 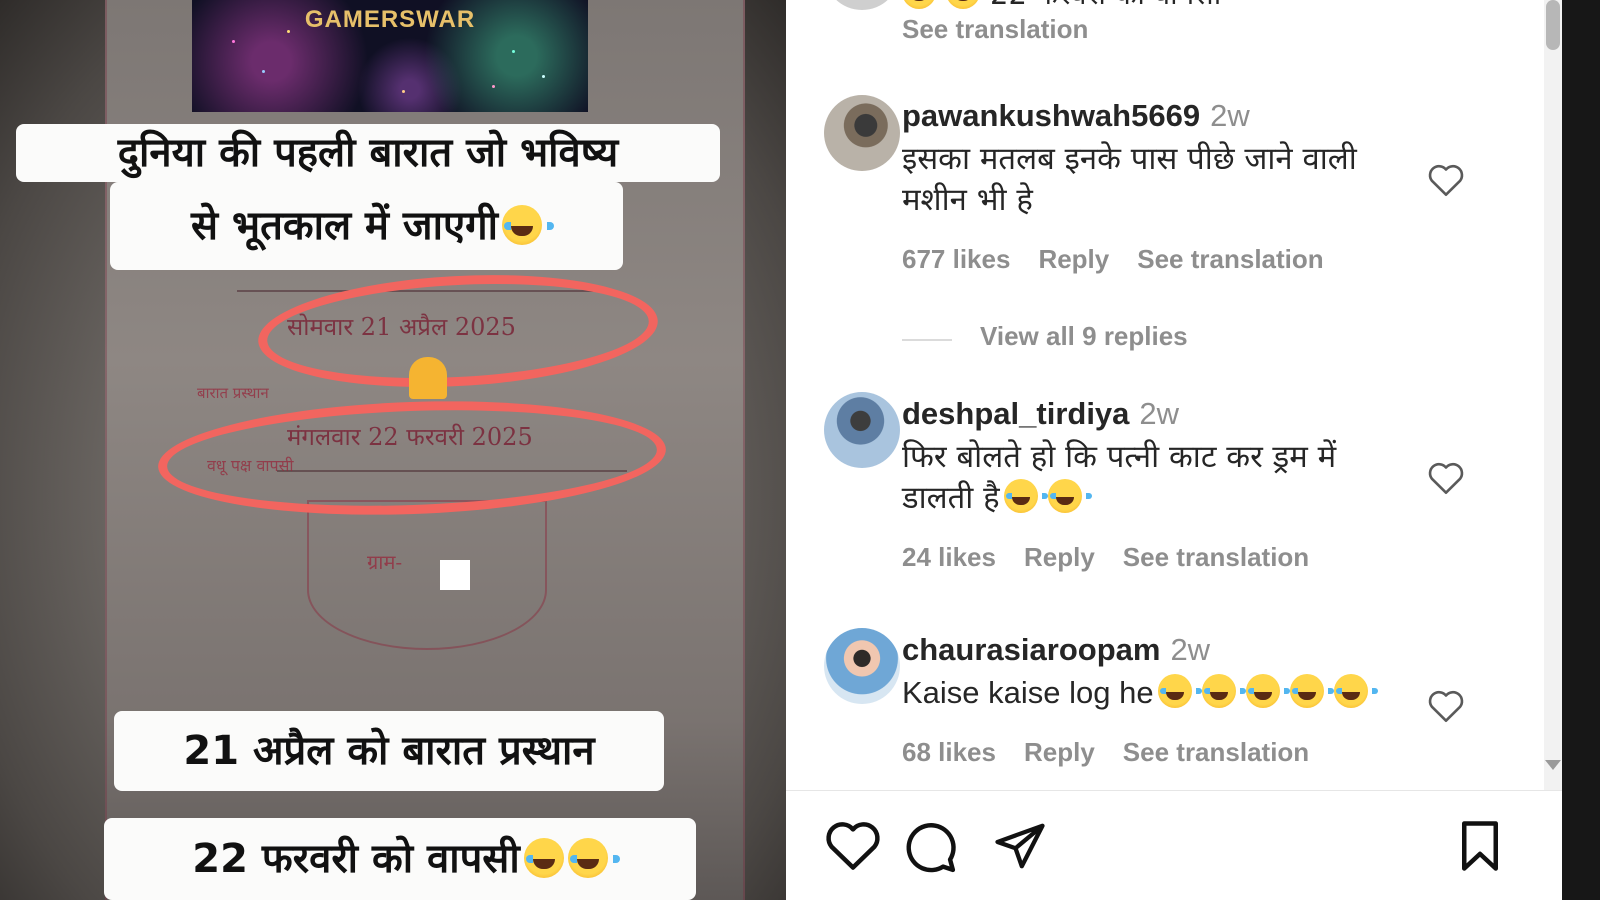 What do you see at coordinates (1119, 557) in the screenshot?
I see `comment-meta: 24 likes Reply See translation` at bounding box center [1119, 557].